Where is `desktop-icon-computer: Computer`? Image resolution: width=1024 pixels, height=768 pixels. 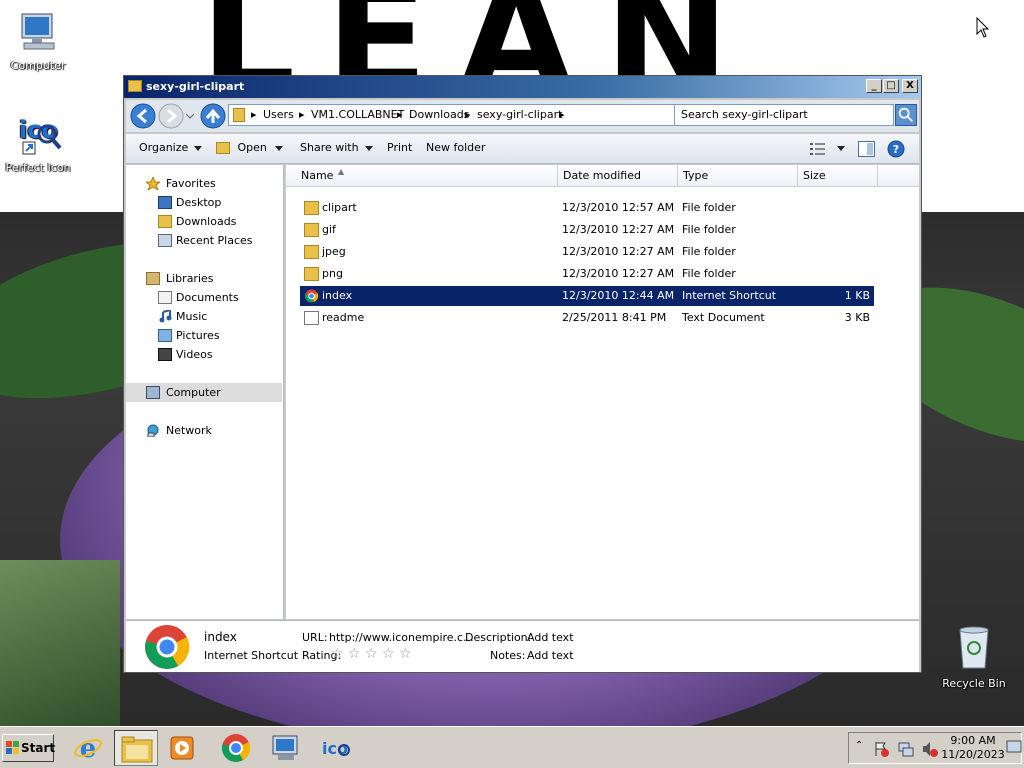
desktop-icon-computer: Computer is located at coordinates (38, 41).